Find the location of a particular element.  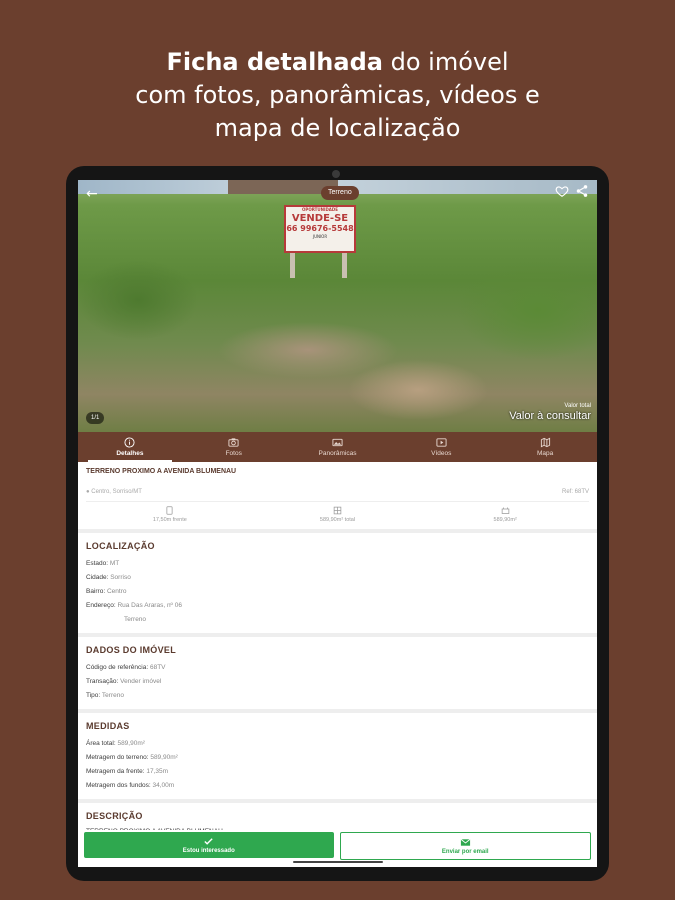

stat-terreno-value: 589,90m² is located at coordinates (505, 520).